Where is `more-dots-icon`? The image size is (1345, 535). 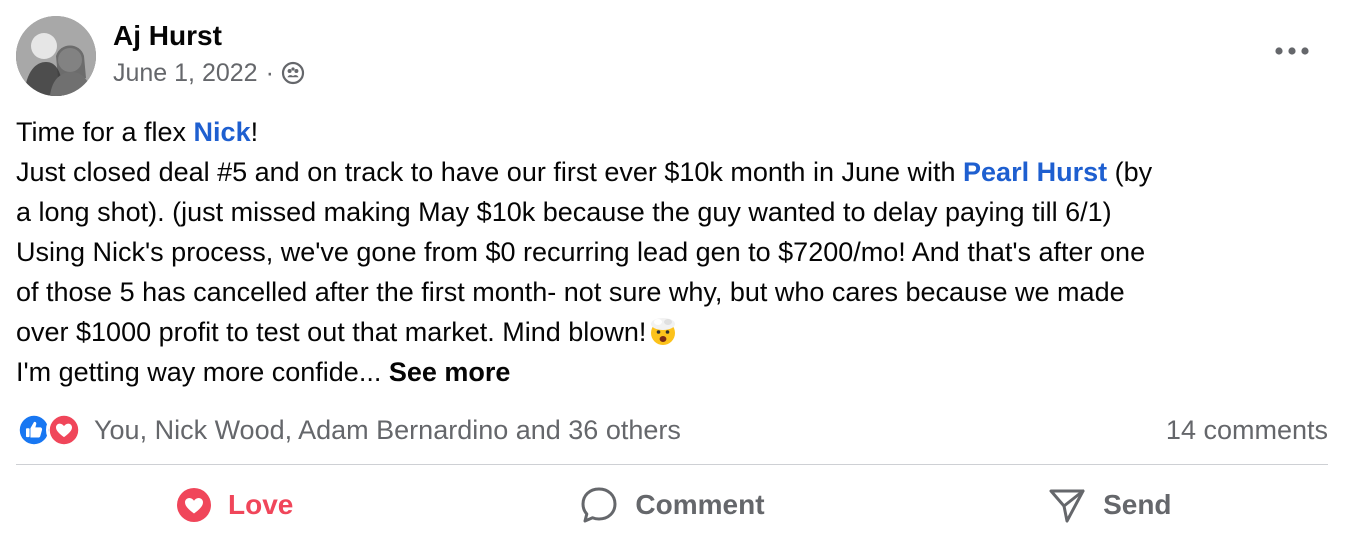
more-dots-icon is located at coordinates (1292, 51).